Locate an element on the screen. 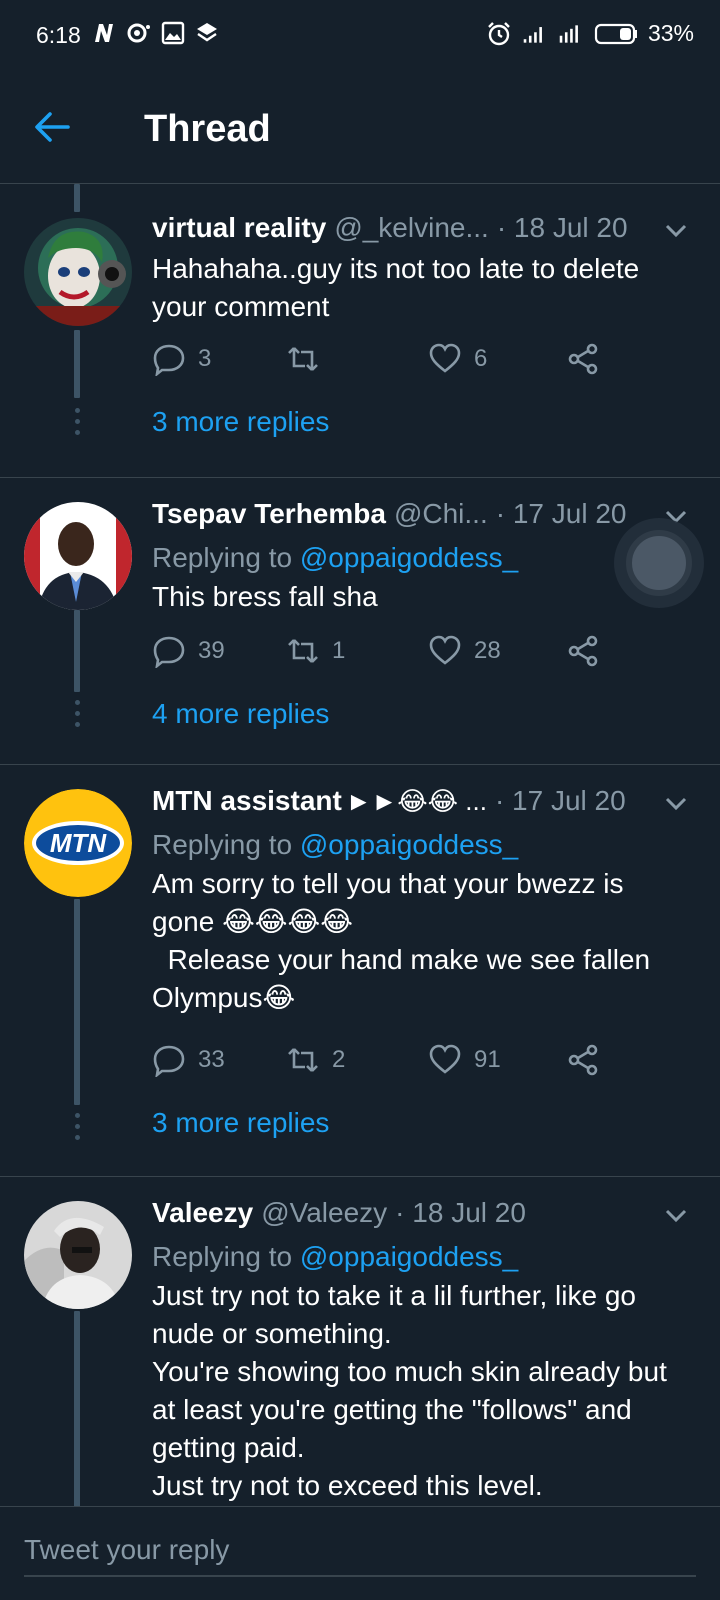  thread-line-top is located at coordinates (77, 198).